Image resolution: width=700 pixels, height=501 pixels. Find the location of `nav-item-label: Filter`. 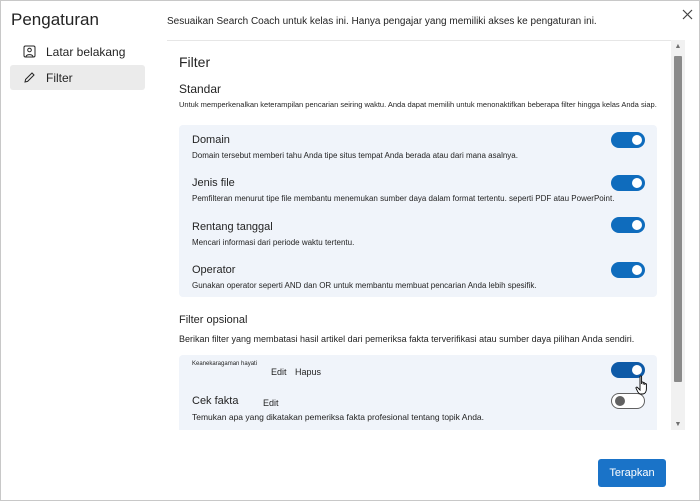

nav-item-label: Filter is located at coordinates (59, 77).